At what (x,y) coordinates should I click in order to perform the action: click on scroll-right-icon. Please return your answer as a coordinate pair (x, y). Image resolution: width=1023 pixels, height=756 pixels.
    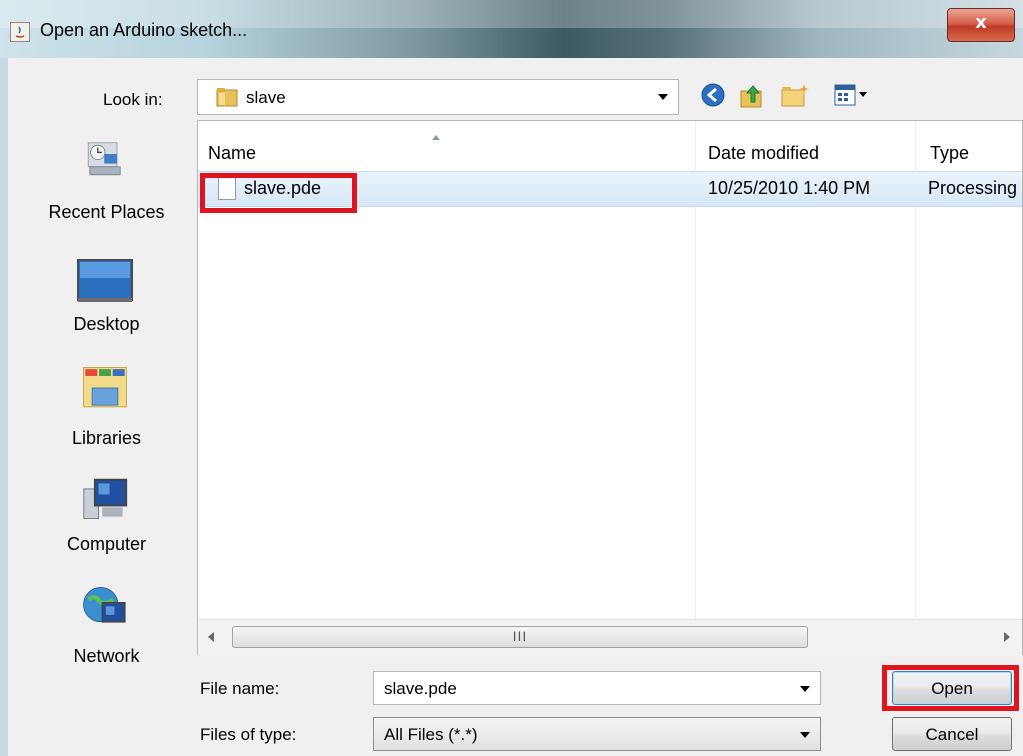
    Looking at the image, I should click on (1007, 637).